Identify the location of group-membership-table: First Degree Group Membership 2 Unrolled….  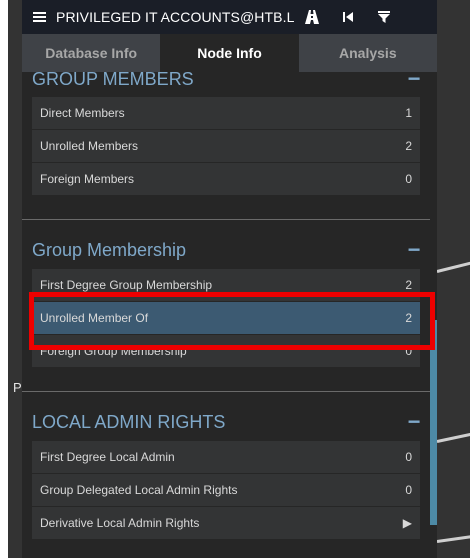
(226, 318).